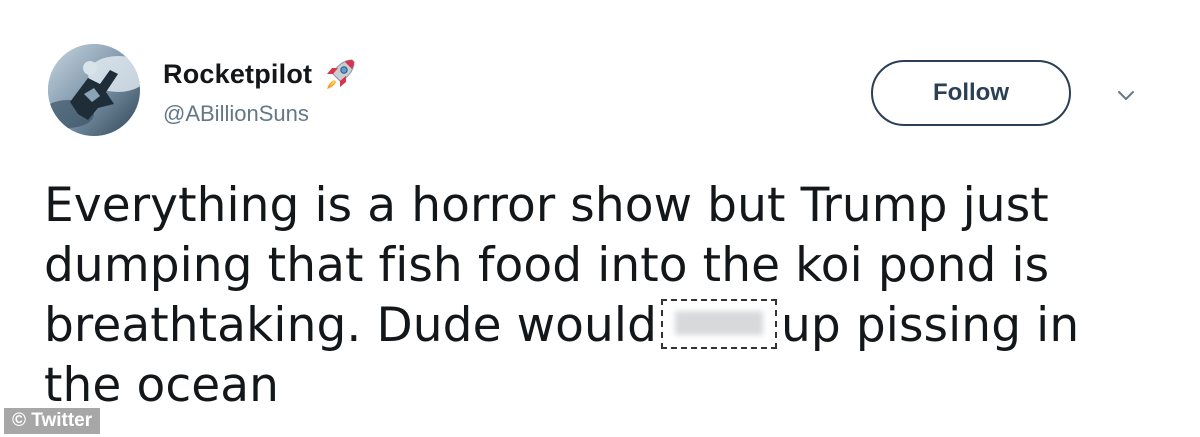  I want to click on source-watermark: © Twitter, so click(52, 421).